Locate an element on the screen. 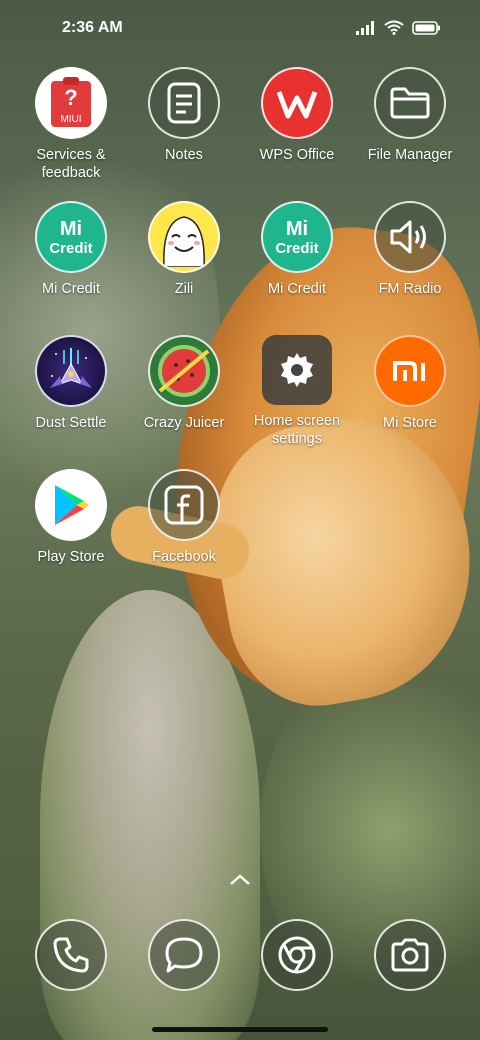 The image size is (480, 1040). phone-icon is located at coordinates (71, 955).